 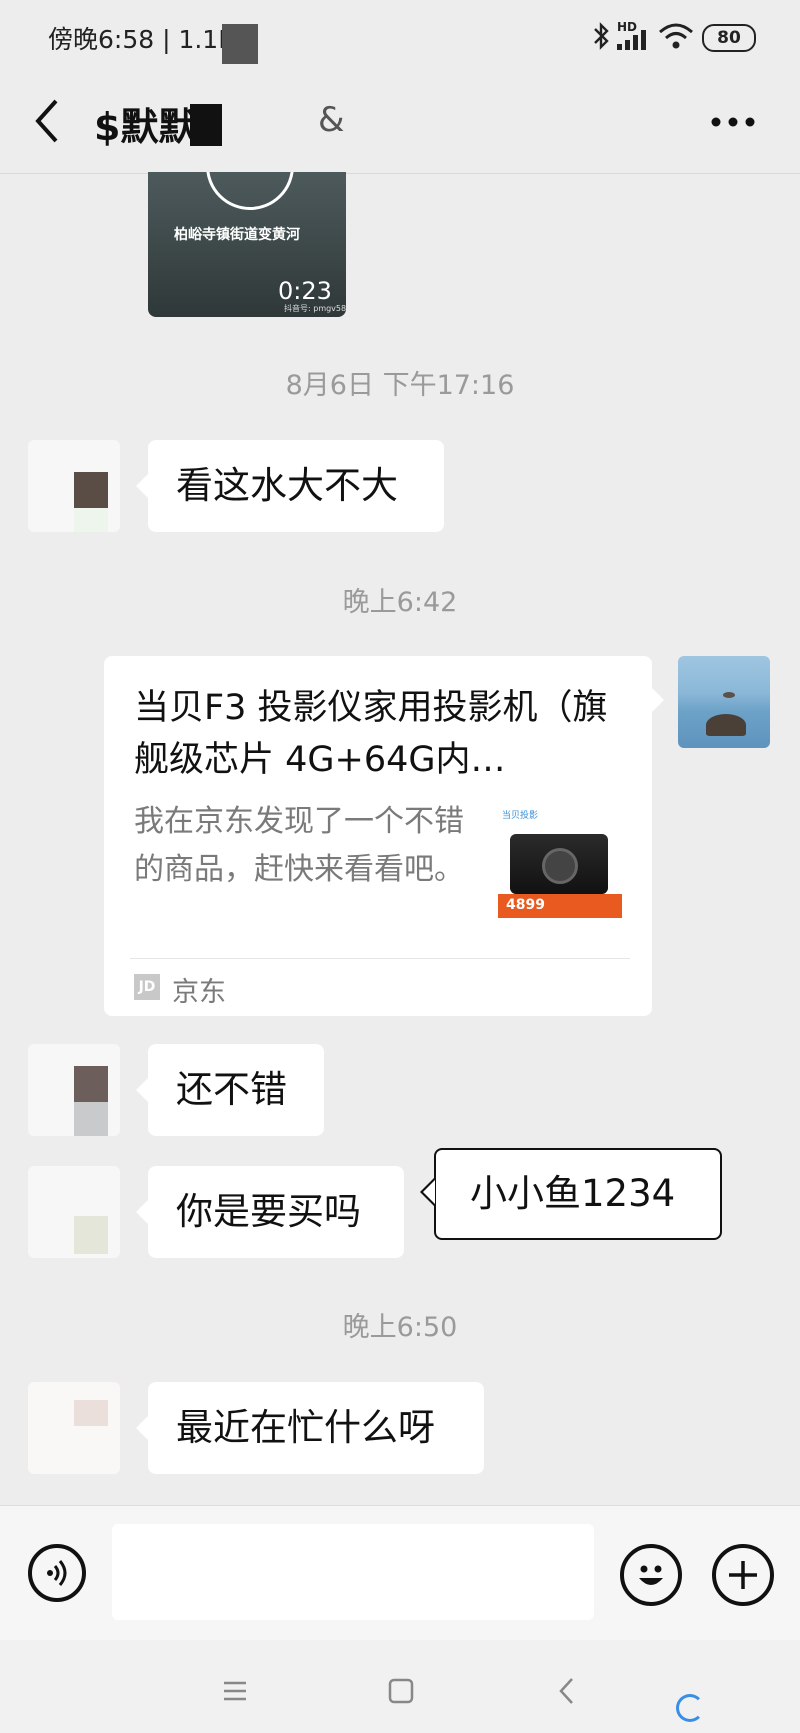 I want to click on message-text: 最近在忙什么呀, so click(x=305, y=1427).